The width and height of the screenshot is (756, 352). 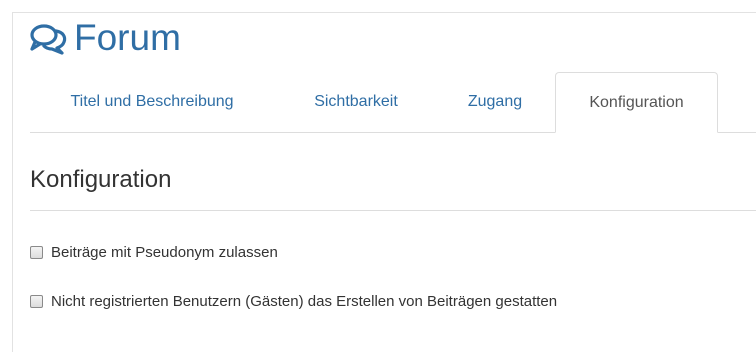 I want to click on tab-label: Zugang, so click(x=495, y=101).